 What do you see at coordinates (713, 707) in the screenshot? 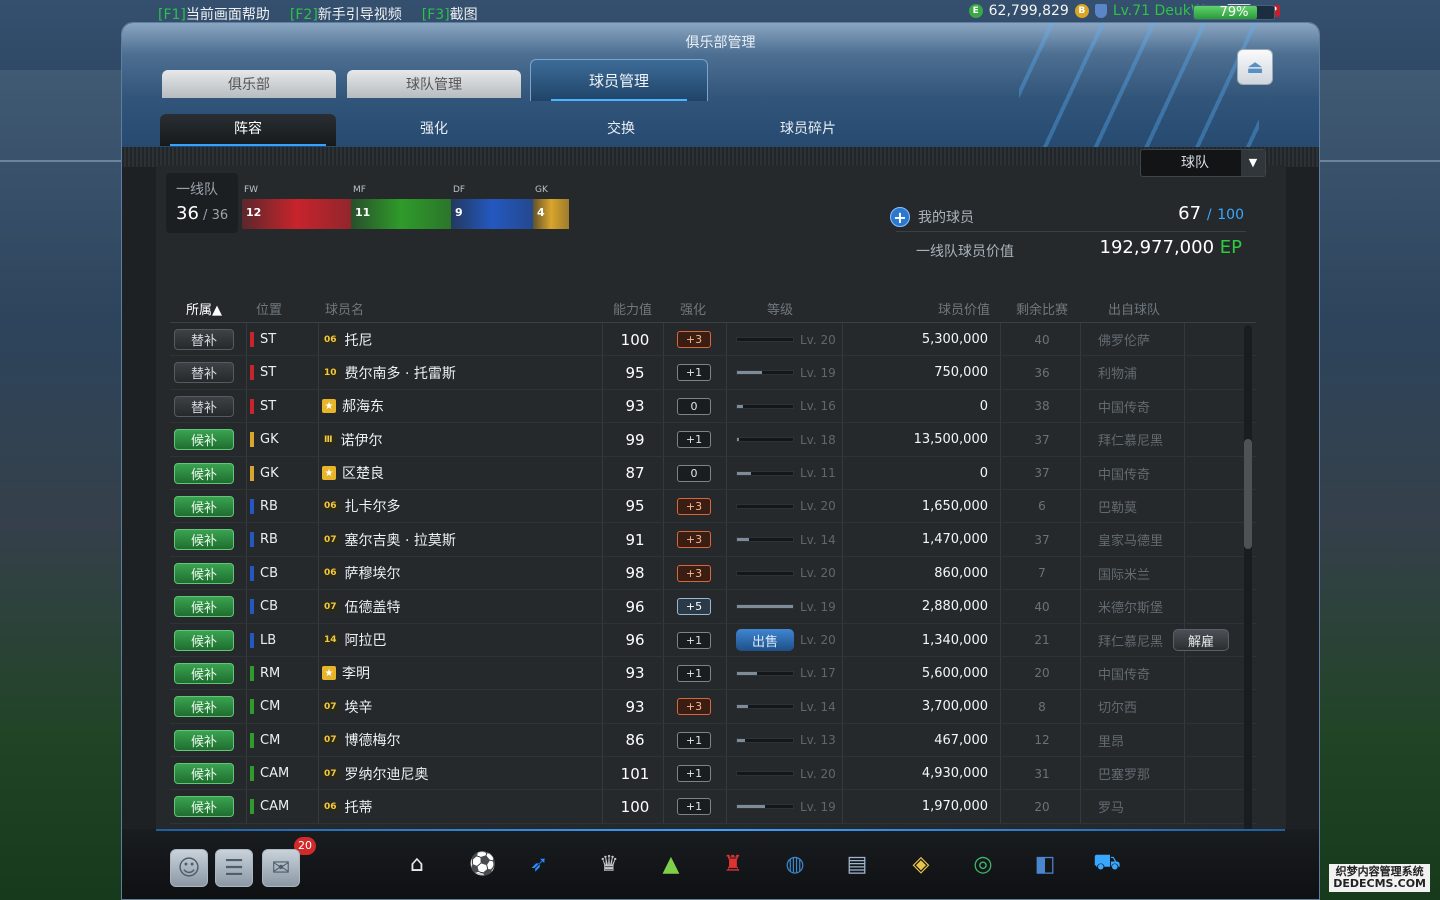
I see `table-row: 候补 CM 07 埃辛 93 +3 Lv. 14 3,700,000 8 切尔西` at bounding box center [713, 707].